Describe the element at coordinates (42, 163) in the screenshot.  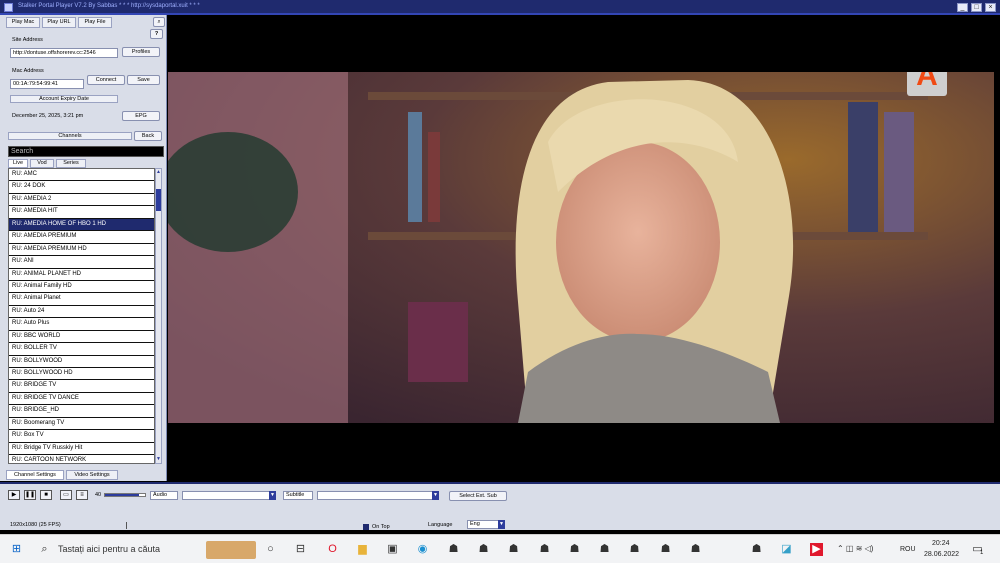
I see `tab-vod: Vod` at that location.